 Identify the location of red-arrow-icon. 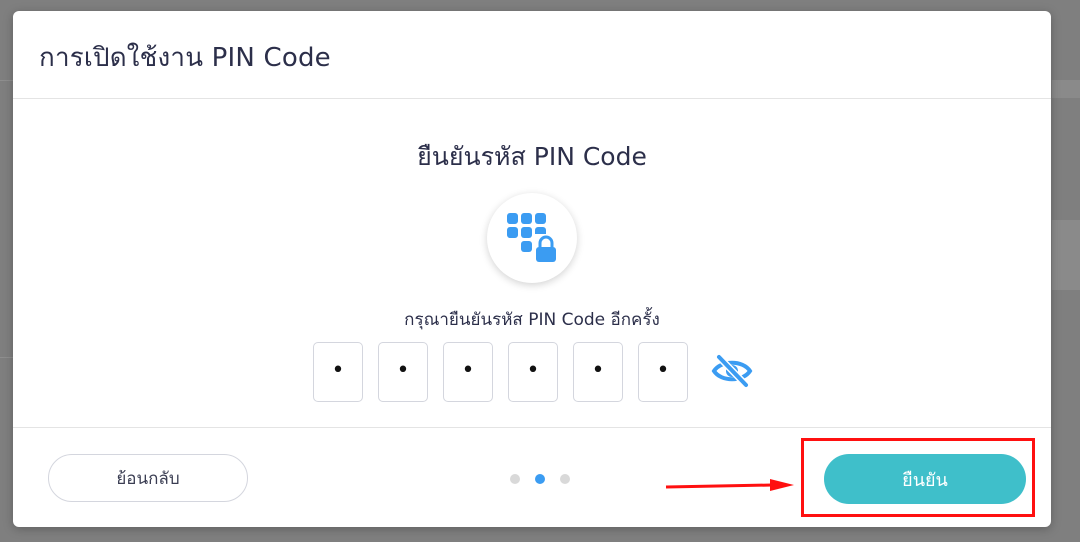
(729, 485).